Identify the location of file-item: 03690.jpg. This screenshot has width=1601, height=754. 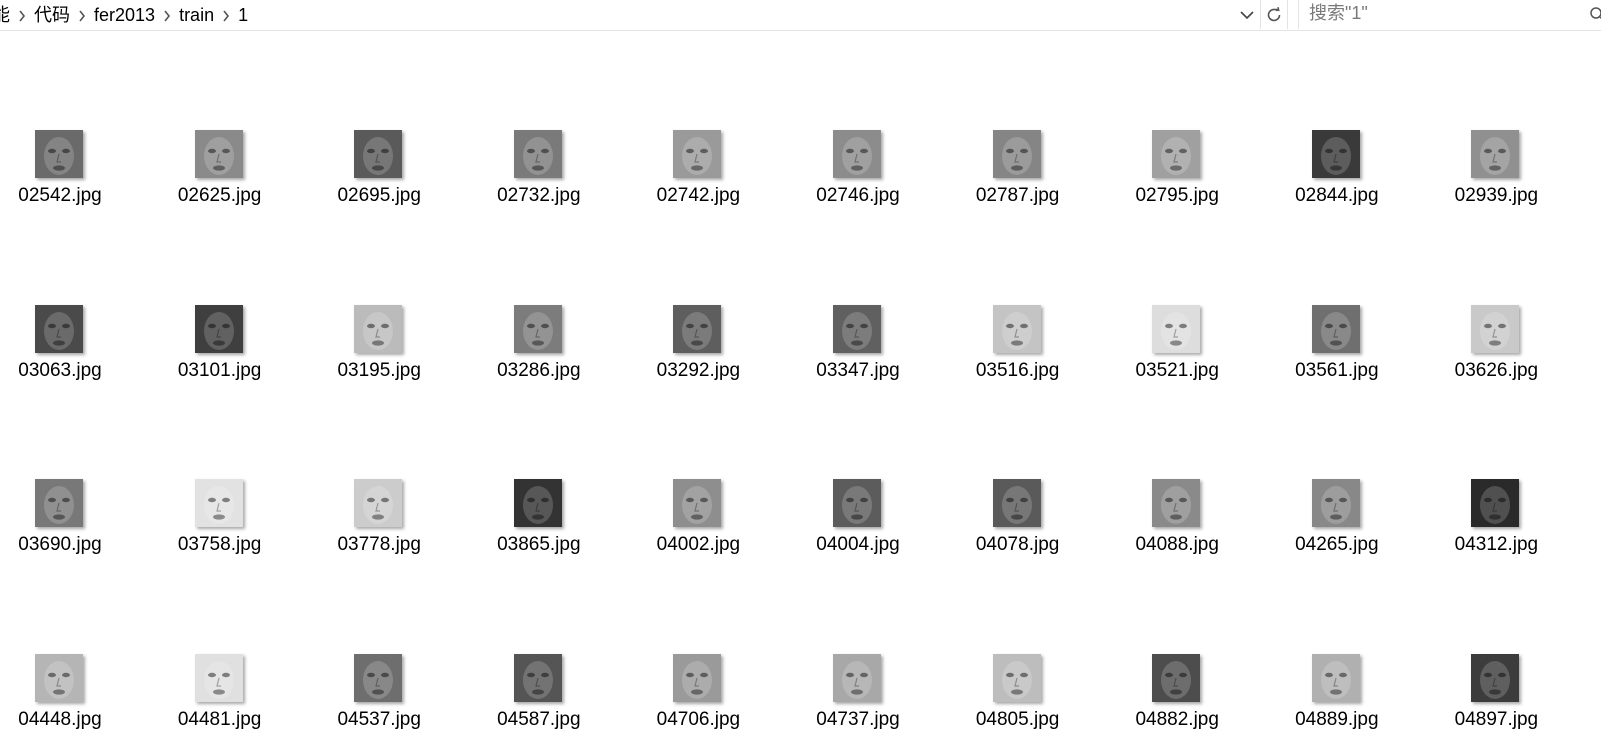
(75, 529).